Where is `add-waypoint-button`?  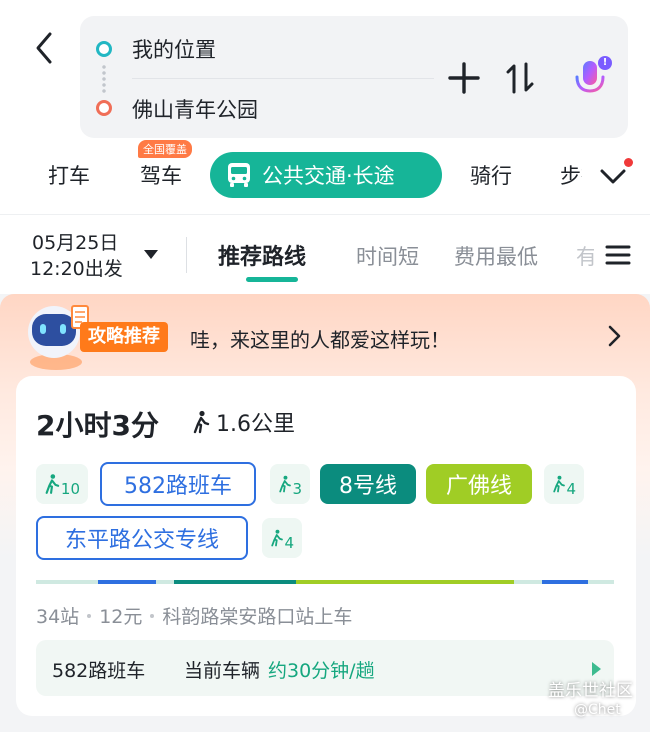 add-waypoint-button is located at coordinates (464, 78).